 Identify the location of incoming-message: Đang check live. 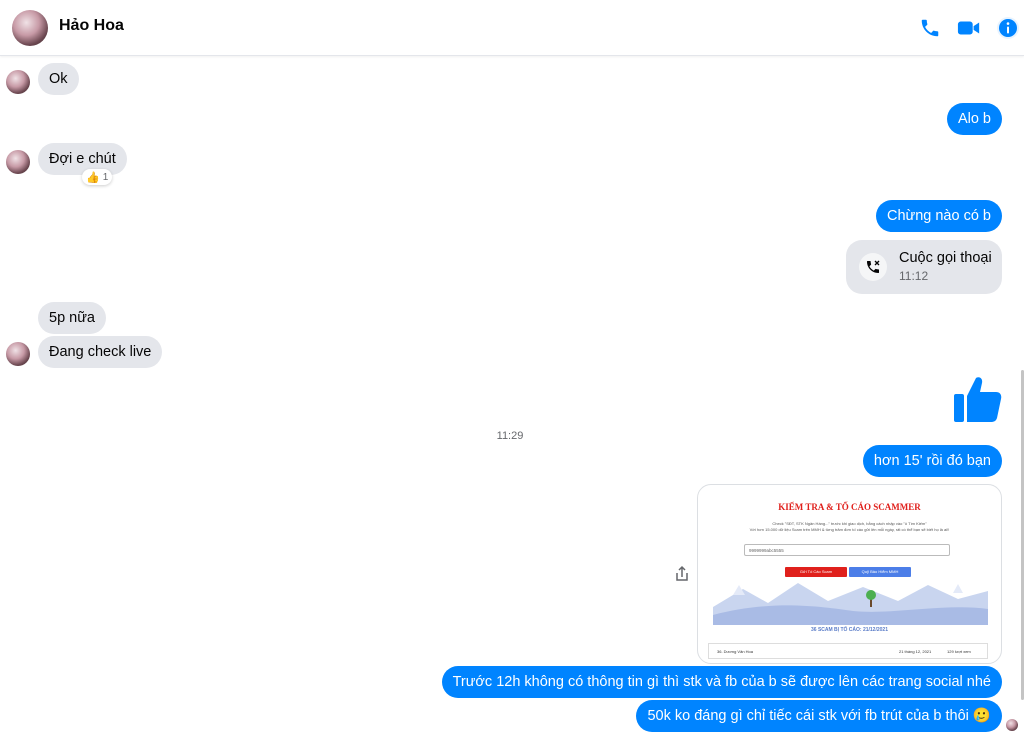
(100, 352).